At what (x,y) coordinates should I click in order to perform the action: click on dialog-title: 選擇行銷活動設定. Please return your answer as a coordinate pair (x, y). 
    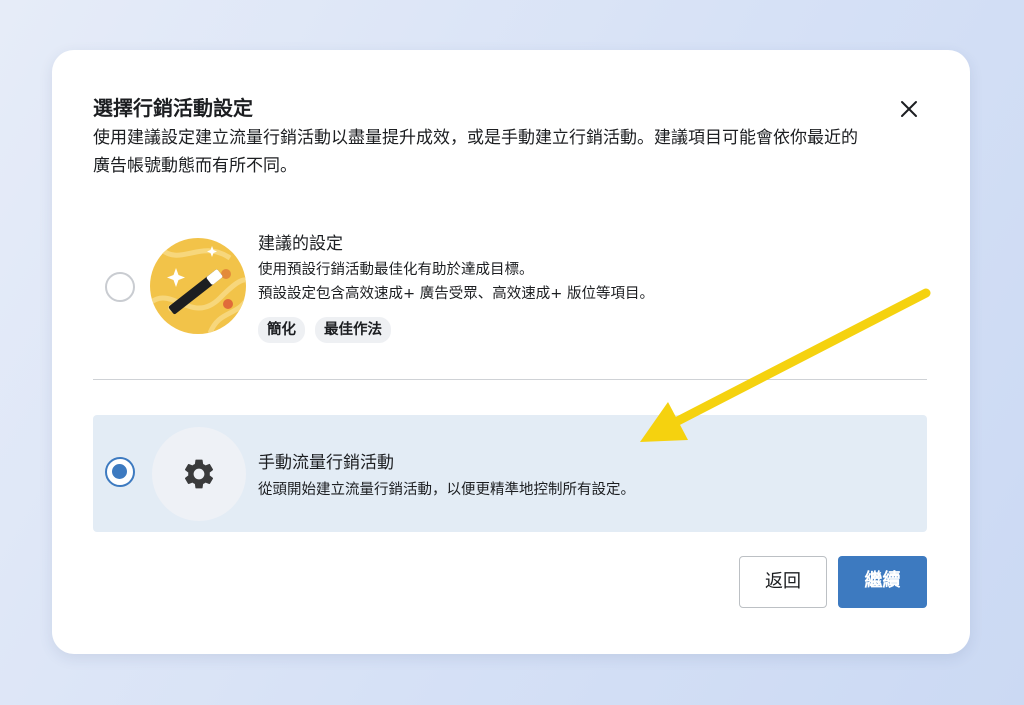
    Looking at the image, I should click on (173, 108).